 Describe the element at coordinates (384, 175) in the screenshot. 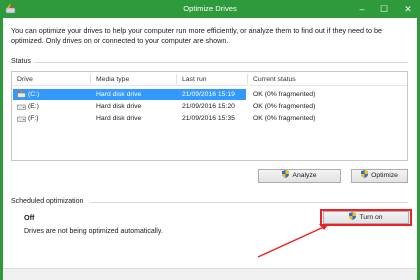

I see `optimize-label: Optimize` at that location.